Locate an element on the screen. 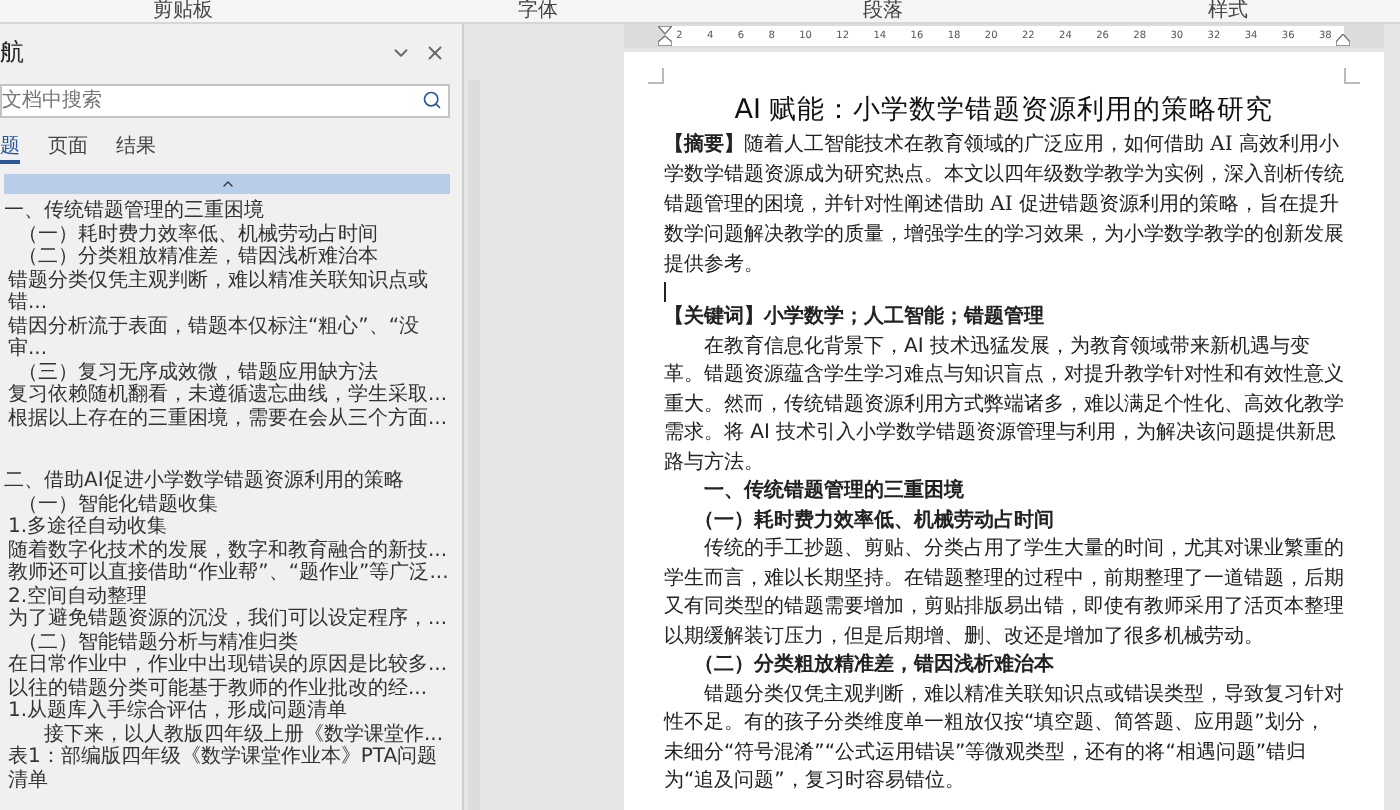 The height and width of the screenshot is (810, 1400). nav-heading: （二）智能错题分析与精准归类 is located at coordinates (225, 642).